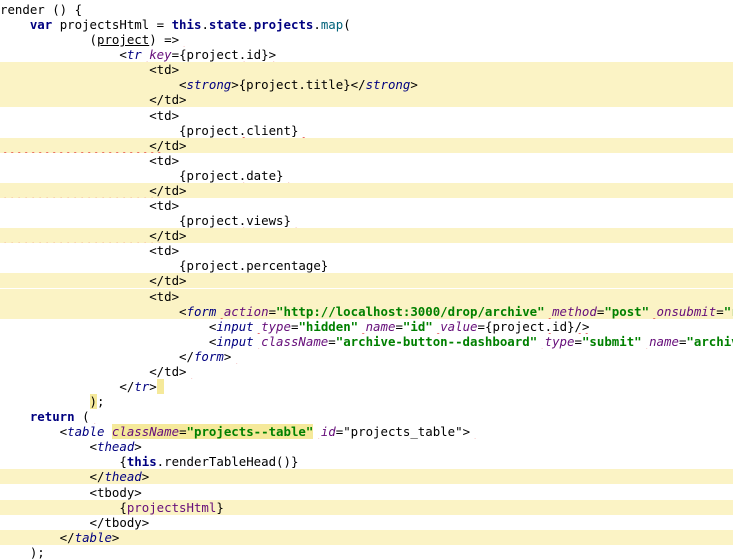 This screenshot has height=560, width=733. I want to click on code-token: strong, so click(388, 85).